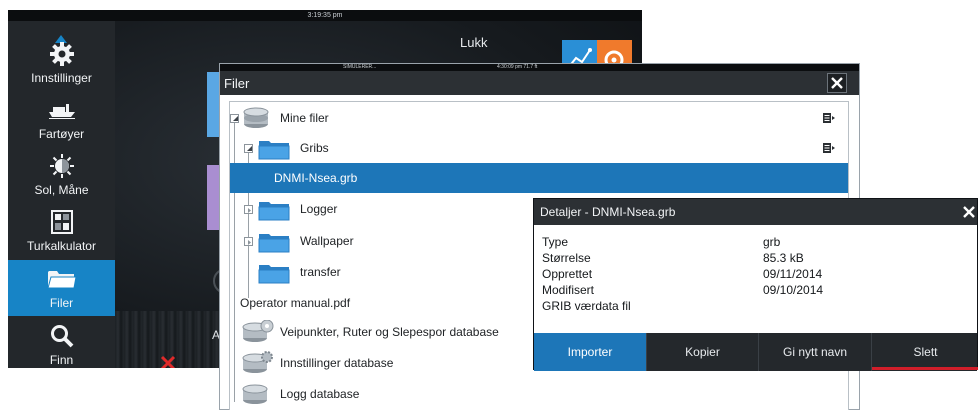  Describe the element at coordinates (316, 178) in the screenshot. I see `tree-row-label: DNMI-Nsea.grb` at that location.